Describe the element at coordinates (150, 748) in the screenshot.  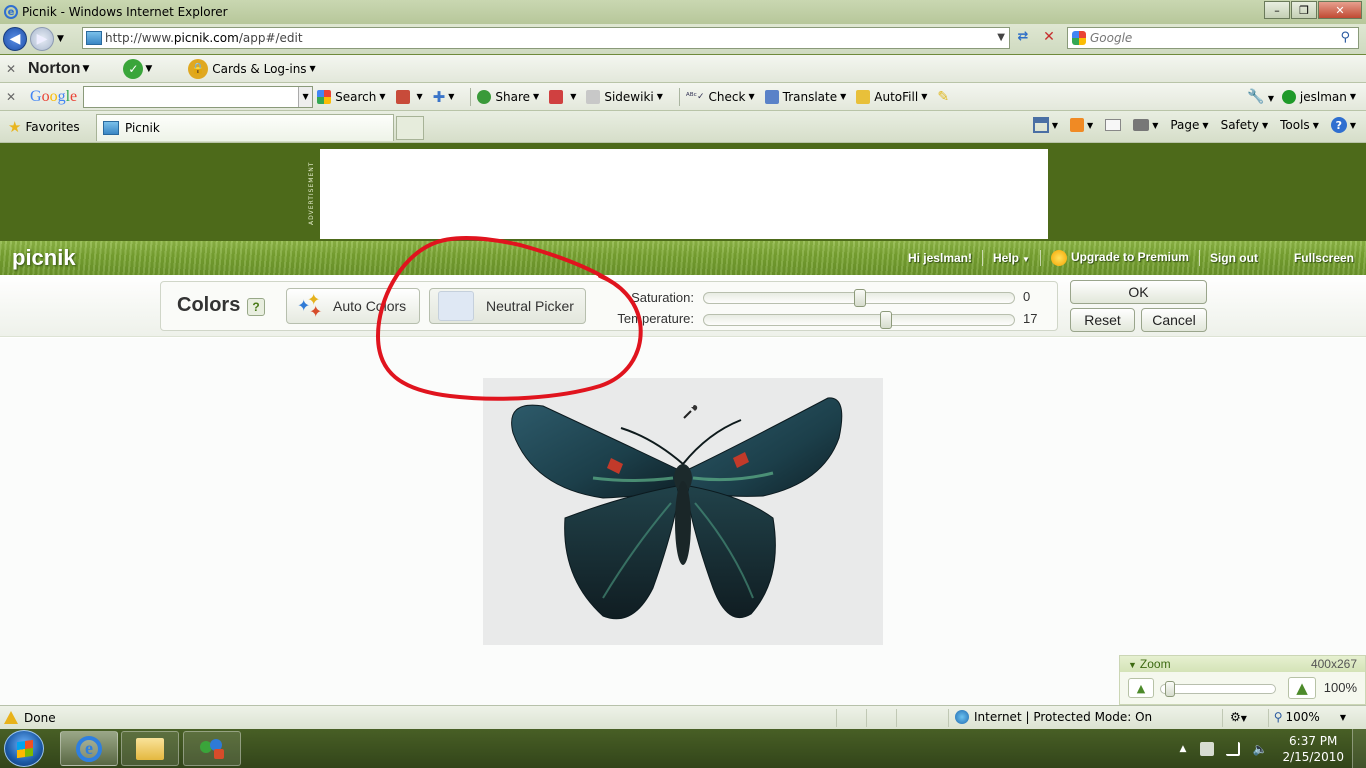
I see `taskbar-explorer-button` at that location.